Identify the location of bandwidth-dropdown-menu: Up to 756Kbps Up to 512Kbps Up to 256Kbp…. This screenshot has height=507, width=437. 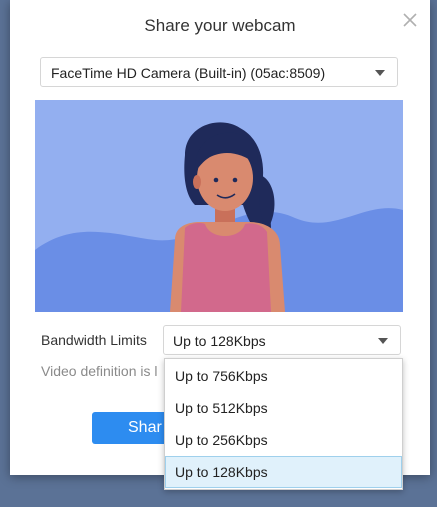
(283, 424).